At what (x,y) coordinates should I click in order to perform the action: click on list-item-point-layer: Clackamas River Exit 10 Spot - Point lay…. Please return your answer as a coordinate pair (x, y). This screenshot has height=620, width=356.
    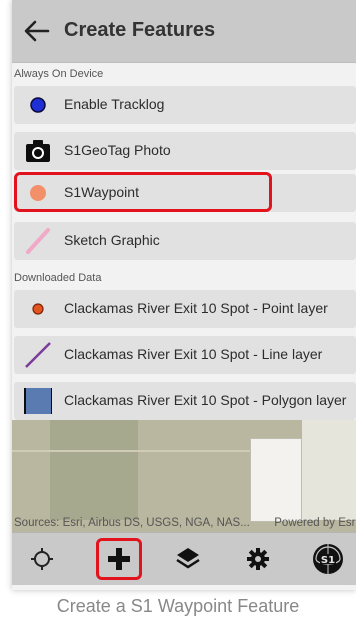
    Looking at the image, I should click on (185, 309).